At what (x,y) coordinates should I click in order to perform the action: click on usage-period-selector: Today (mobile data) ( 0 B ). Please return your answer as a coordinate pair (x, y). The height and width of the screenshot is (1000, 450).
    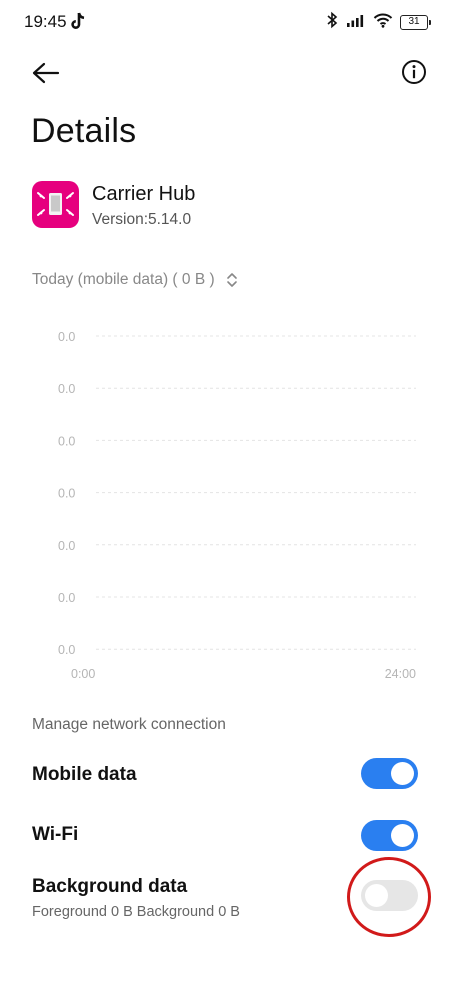
    Looking at the image, I should click on (135, 280).